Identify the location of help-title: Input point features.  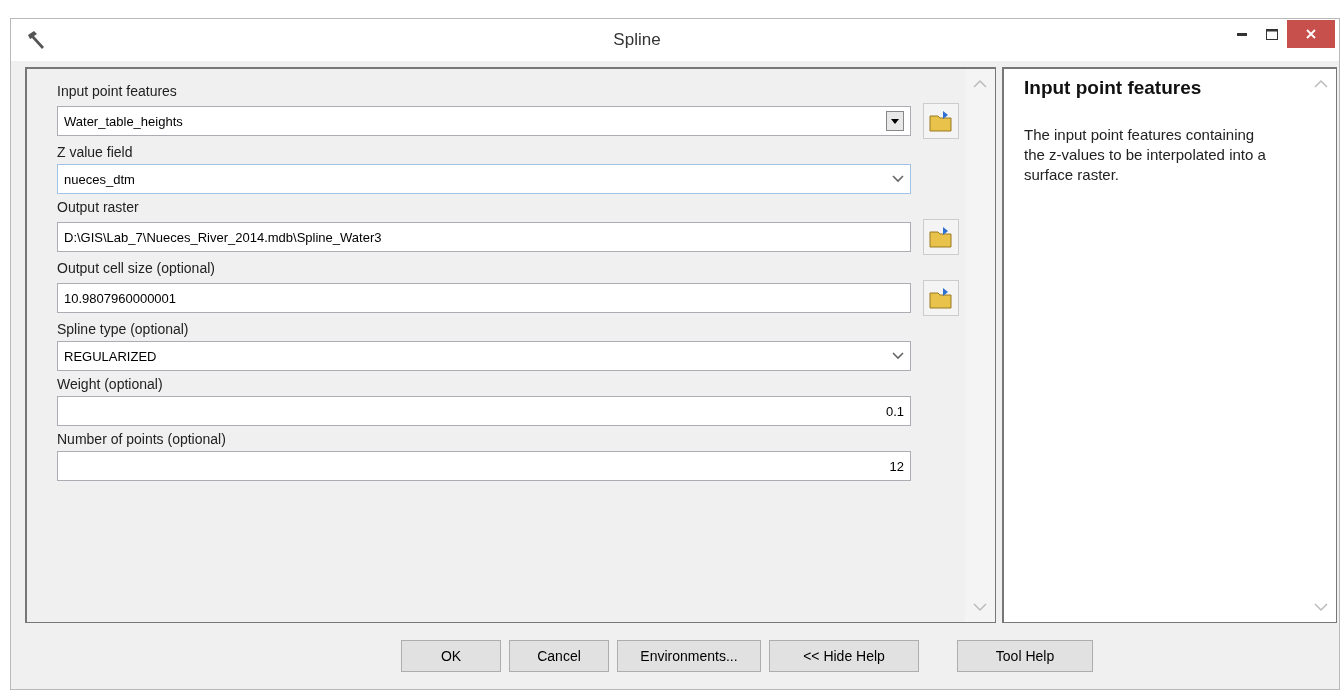
(1113, 88).